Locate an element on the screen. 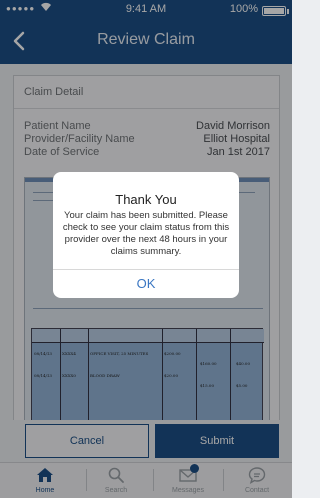 The height and width of the screenshot is (498, 320). dialog-title: Thank You is located at coordinates (146, 199).